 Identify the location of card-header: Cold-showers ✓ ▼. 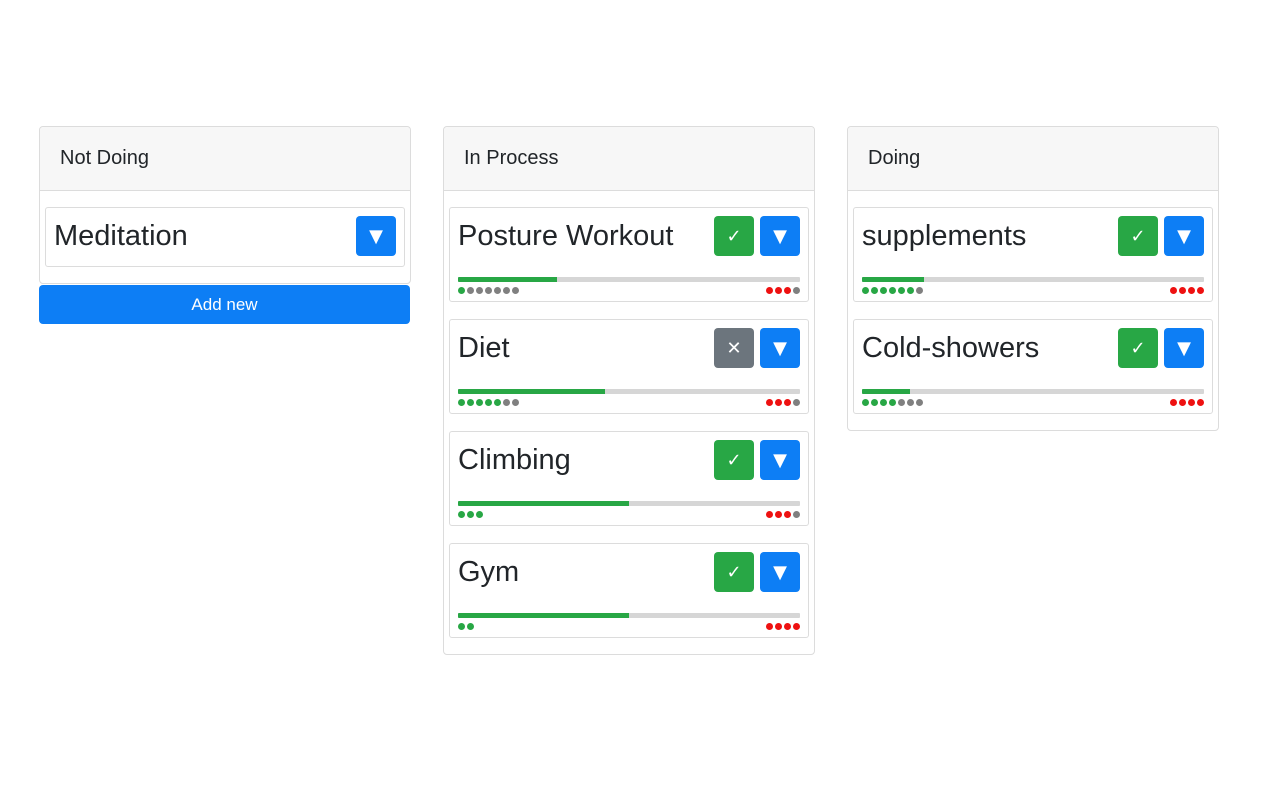
(1033, 348).